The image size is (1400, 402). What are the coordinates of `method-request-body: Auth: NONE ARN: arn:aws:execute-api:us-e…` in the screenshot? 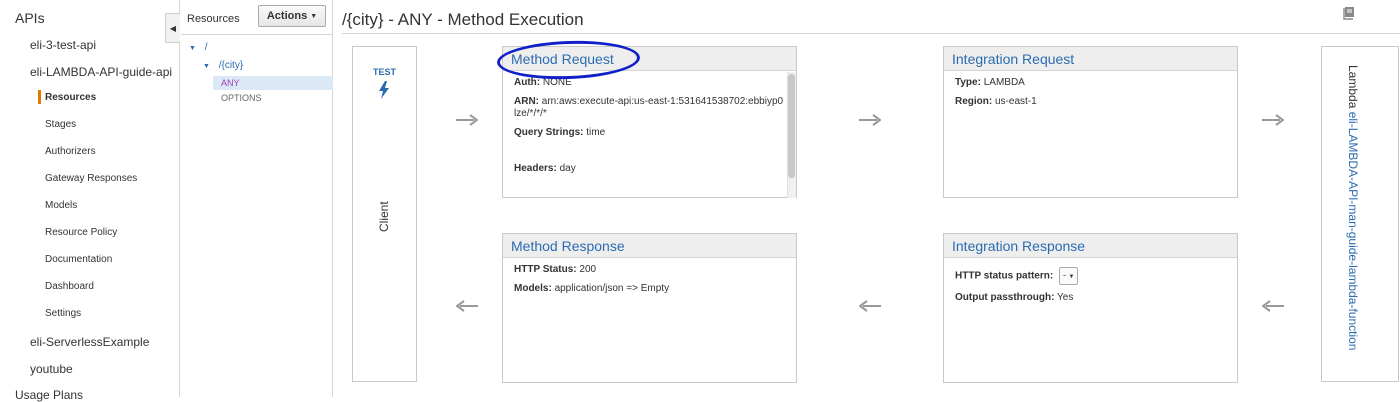 It's located at (649, 129).